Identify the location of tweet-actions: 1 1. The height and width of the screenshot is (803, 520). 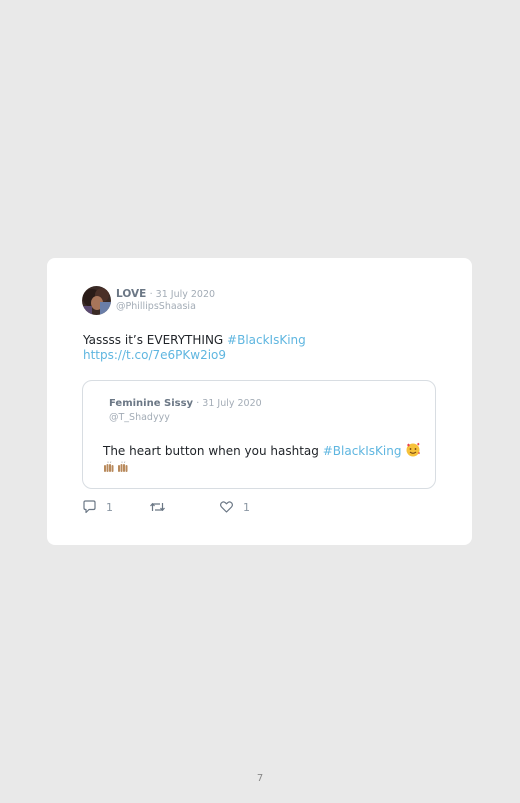
(182, 508).